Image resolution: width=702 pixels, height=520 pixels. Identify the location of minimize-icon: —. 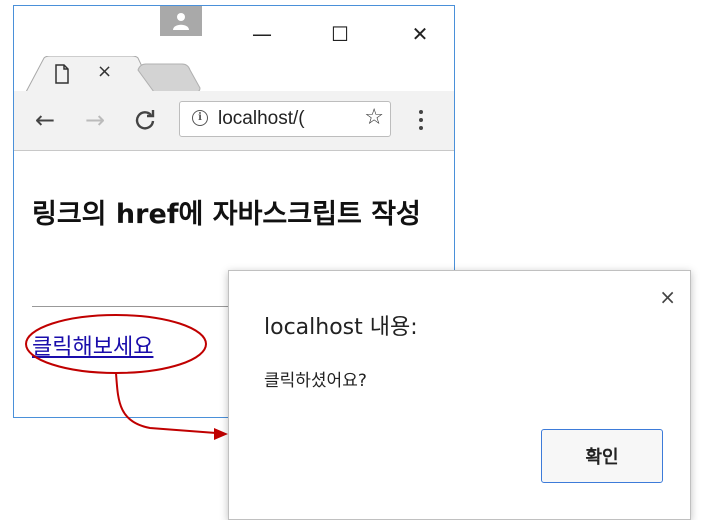
(262, 34).